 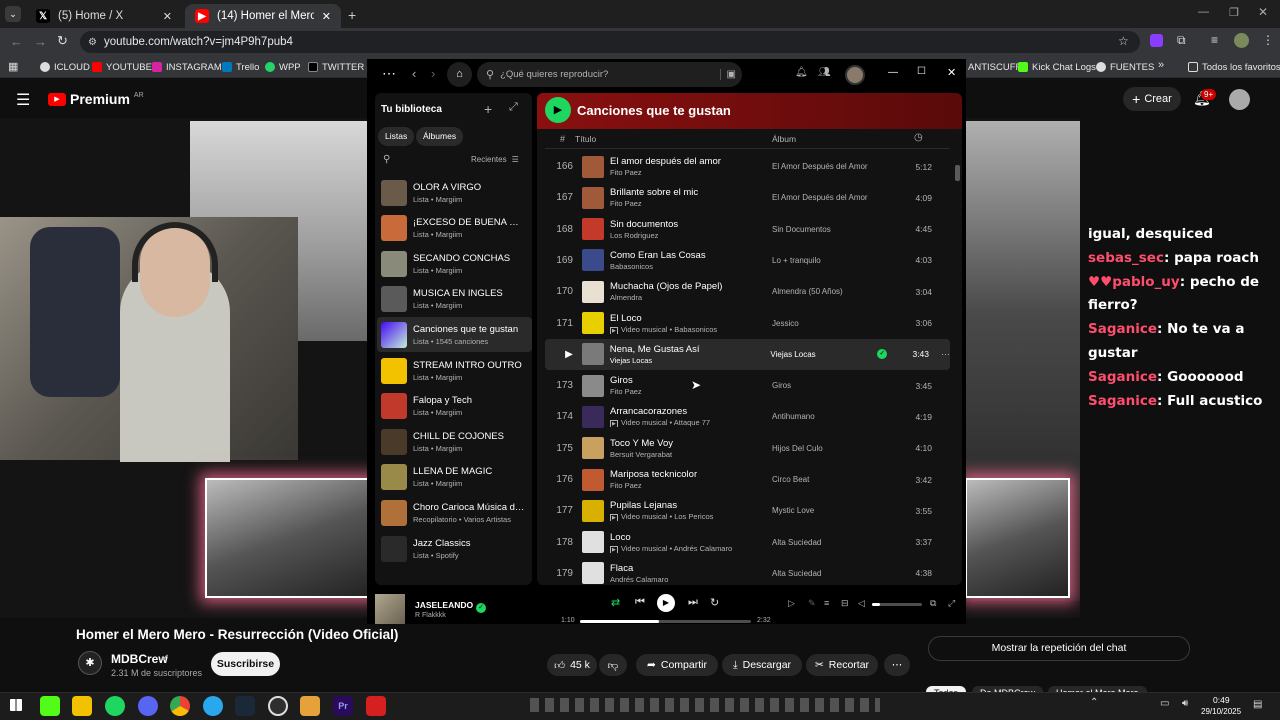 I want to click on windows-start-icon, so click(x=16, y=705).